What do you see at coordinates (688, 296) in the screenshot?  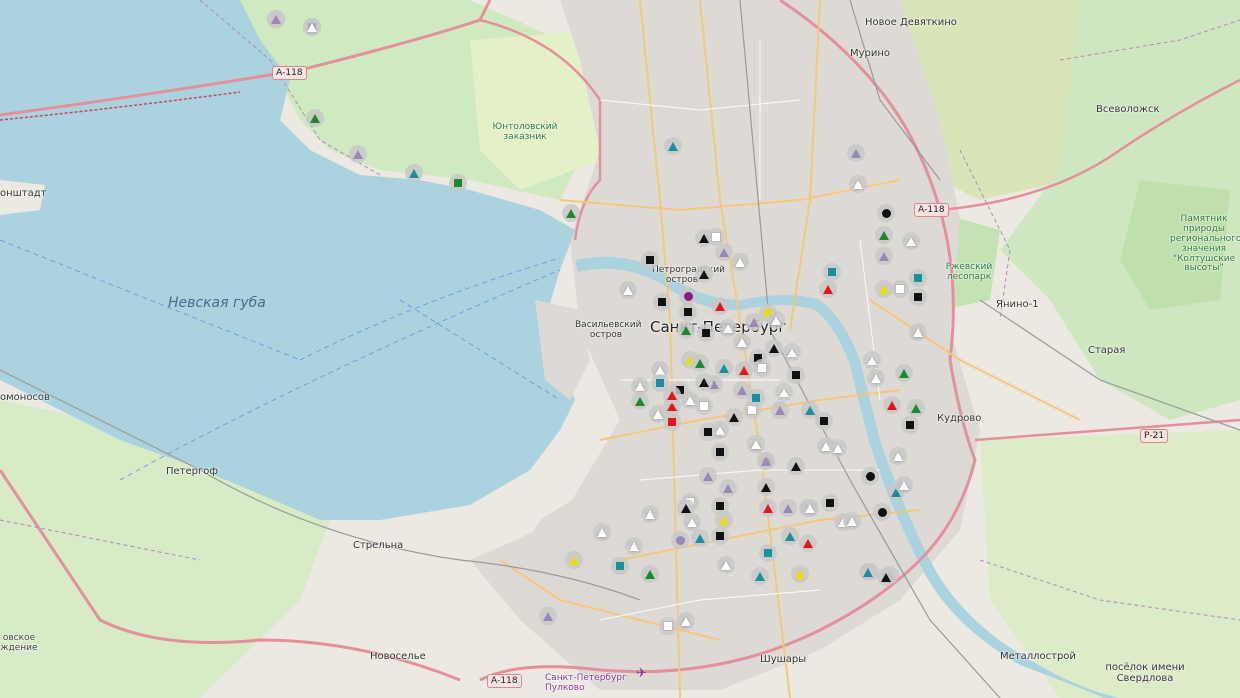 I see `circle-marker-icon` at bounding box center [688, 296].